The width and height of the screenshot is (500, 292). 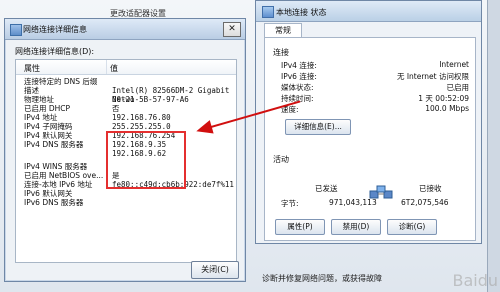 I want to click on table-row-property: IPv4 地址, so click(x=41, y=117).